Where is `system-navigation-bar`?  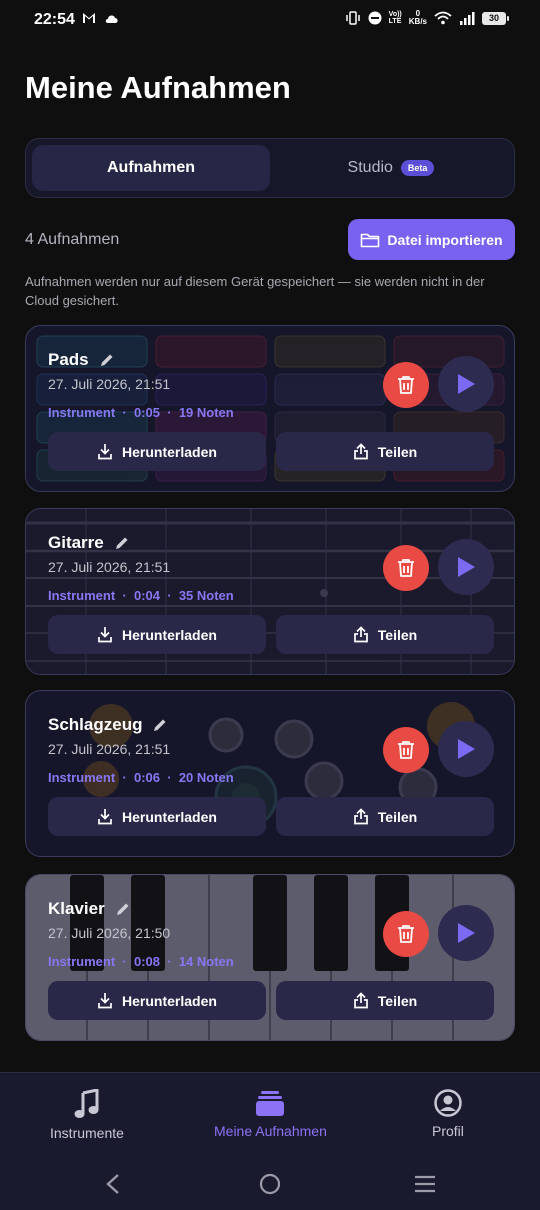
system-navigation-bar is located at coordinates (270, 1184).